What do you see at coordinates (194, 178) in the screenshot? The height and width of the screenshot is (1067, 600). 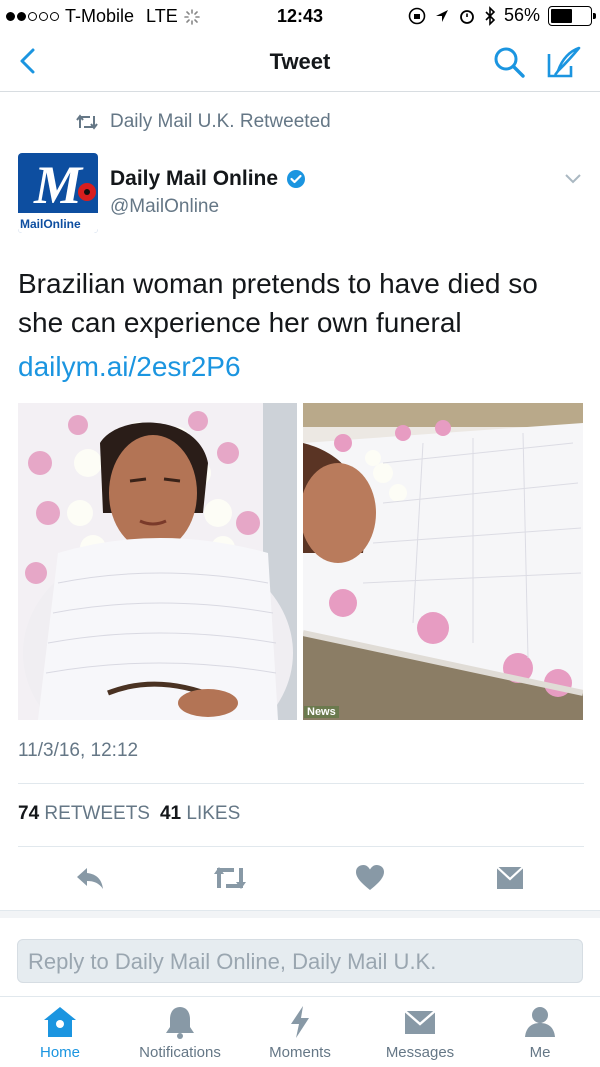 I see `author-name-label: Daily Mail Online` at bounding box center [194, 178].